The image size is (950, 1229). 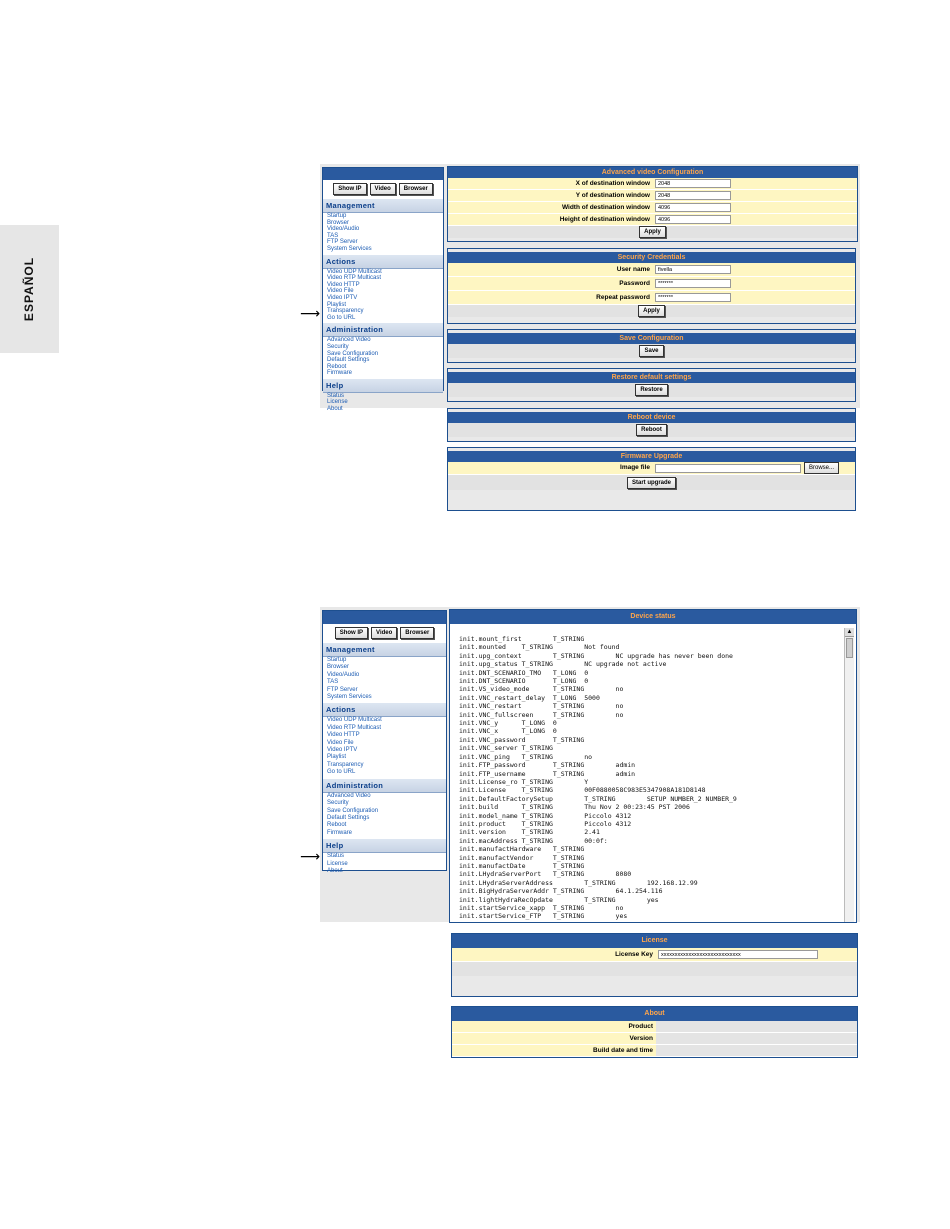 I want to click on save-config-panel: Save Configuration Save, so click(x=651, y=346).